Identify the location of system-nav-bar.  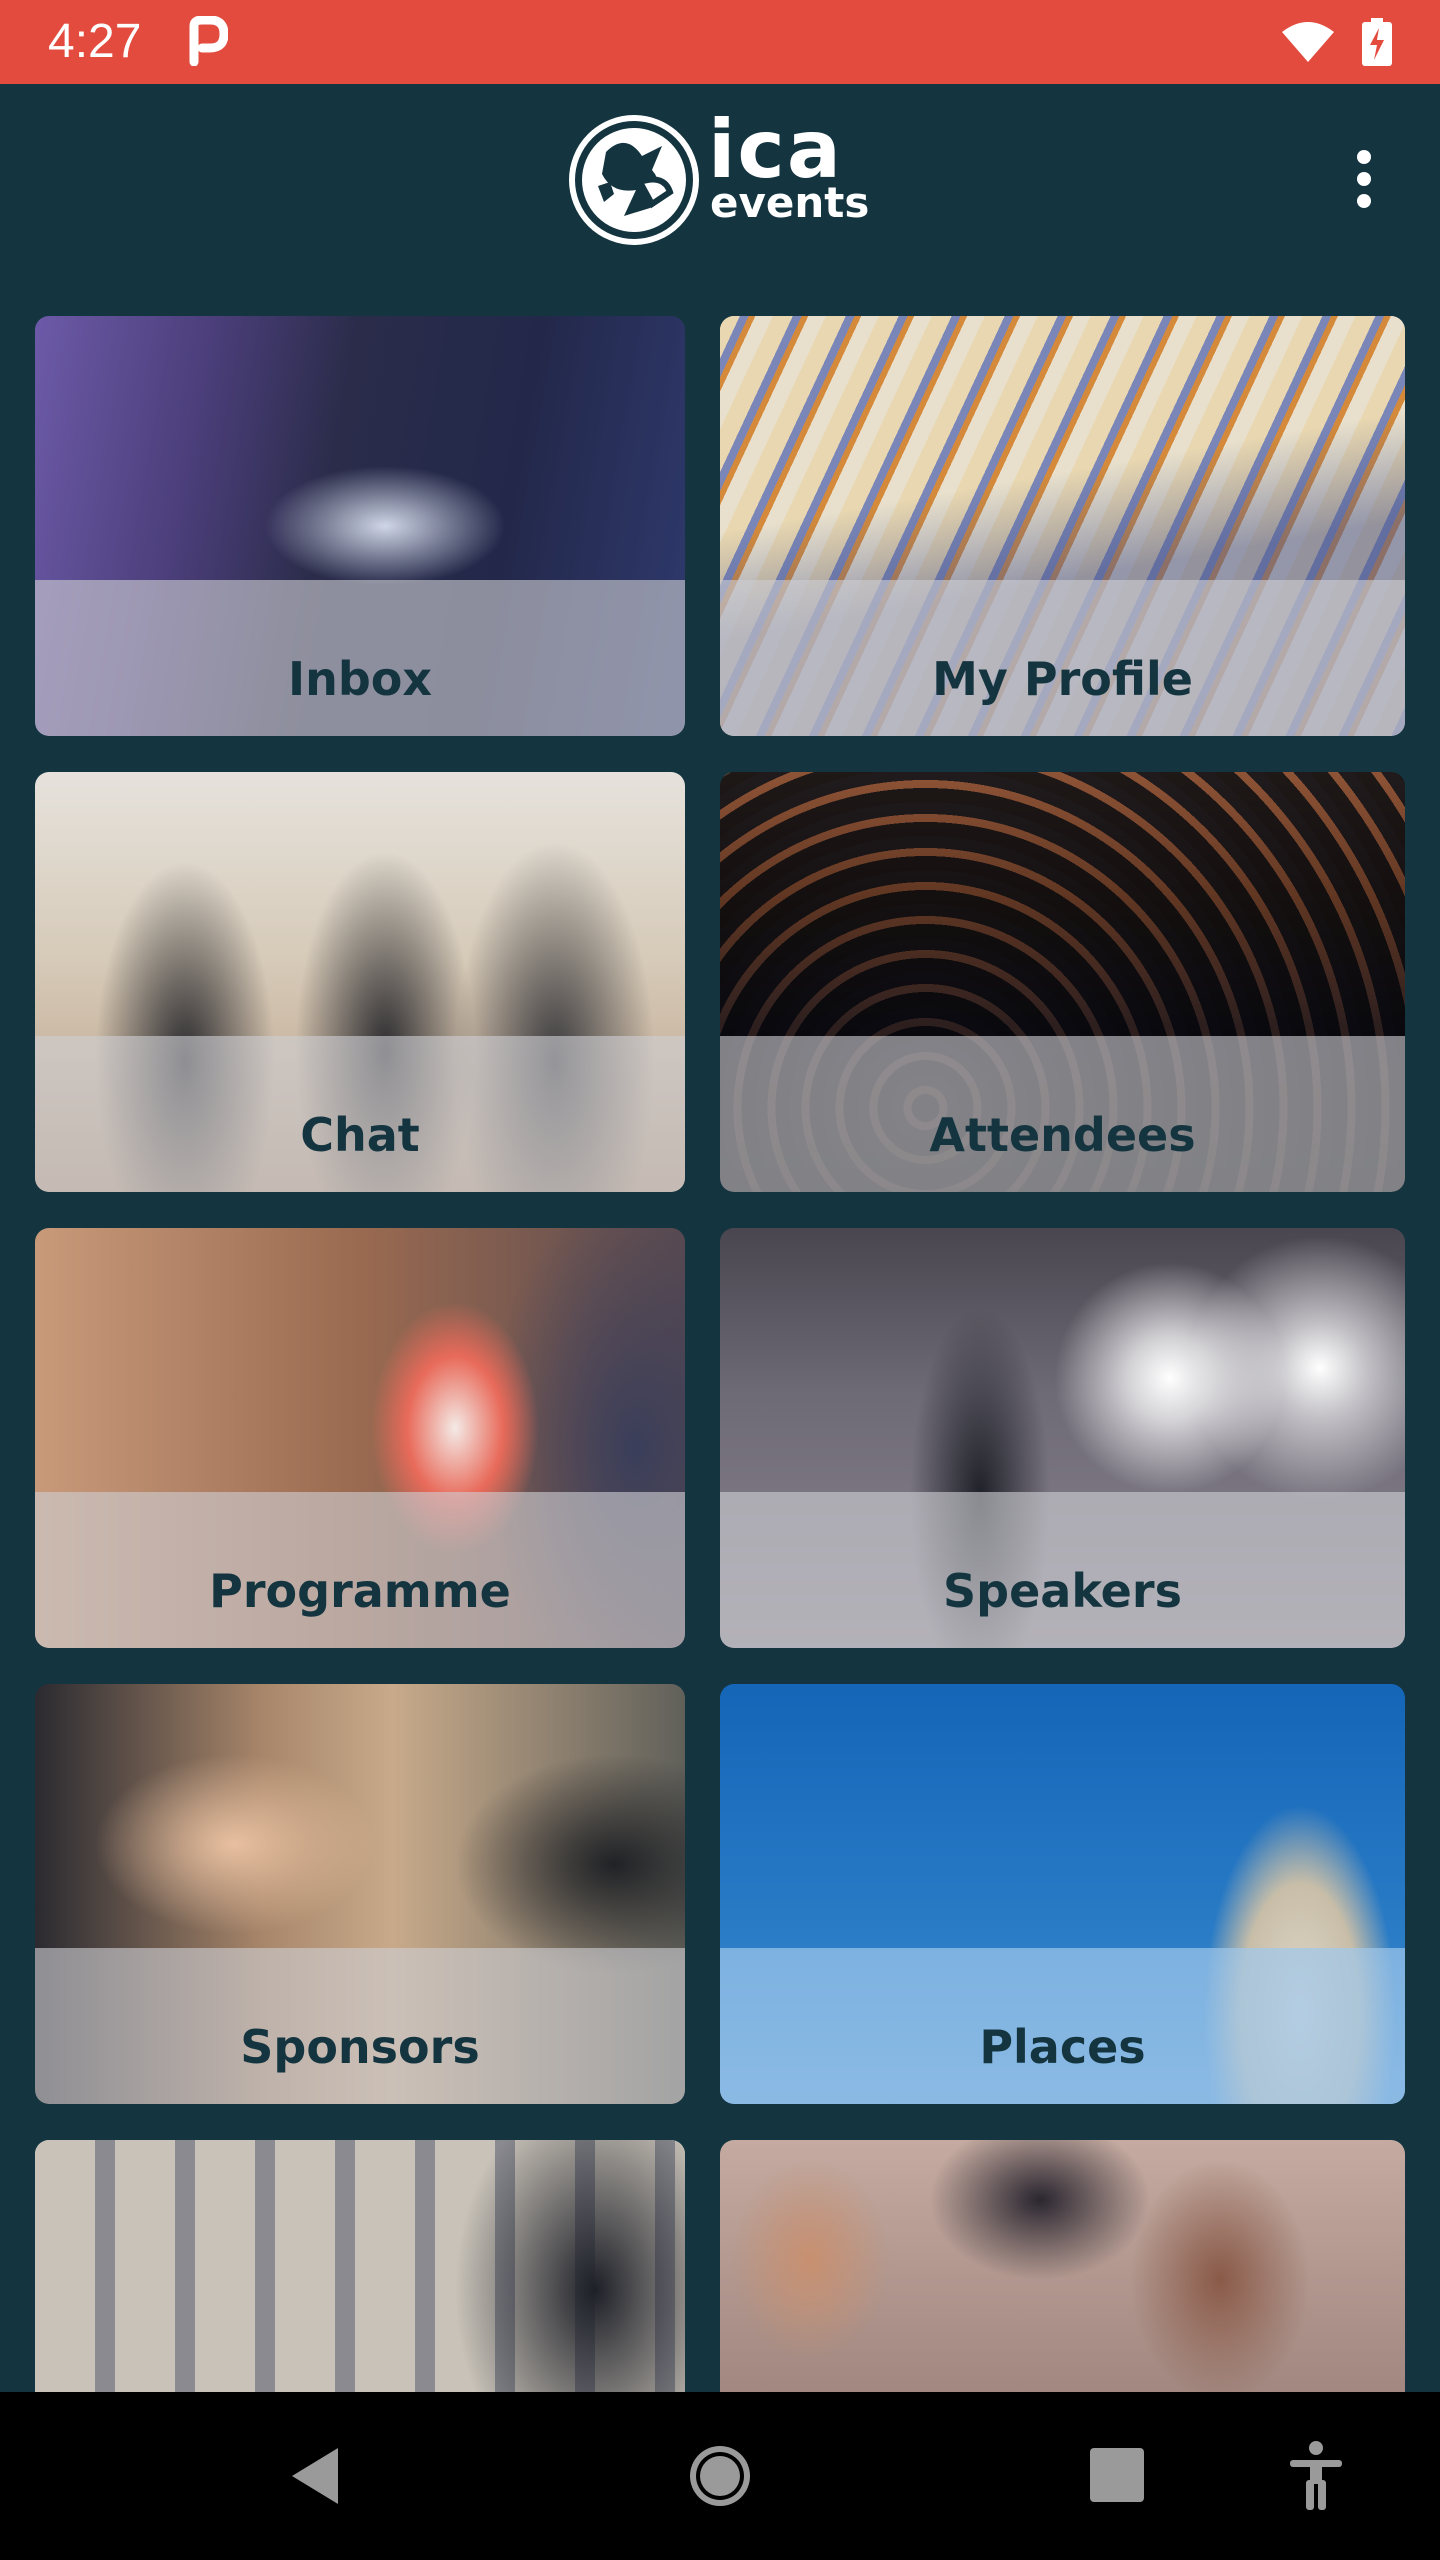
(720, 2476).